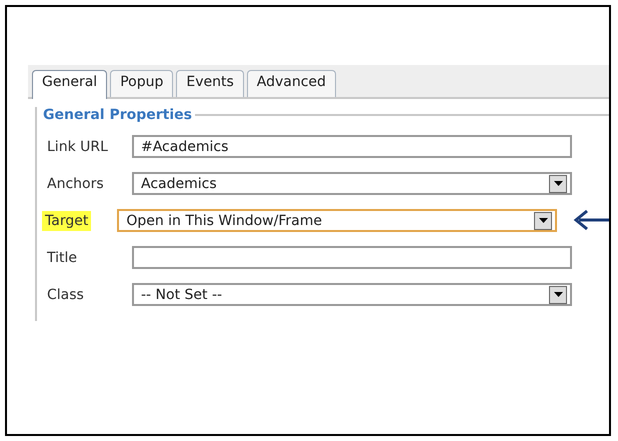  Describe the element at coordinates (352, 257) in the screenshot. I see `input-field` at that location.